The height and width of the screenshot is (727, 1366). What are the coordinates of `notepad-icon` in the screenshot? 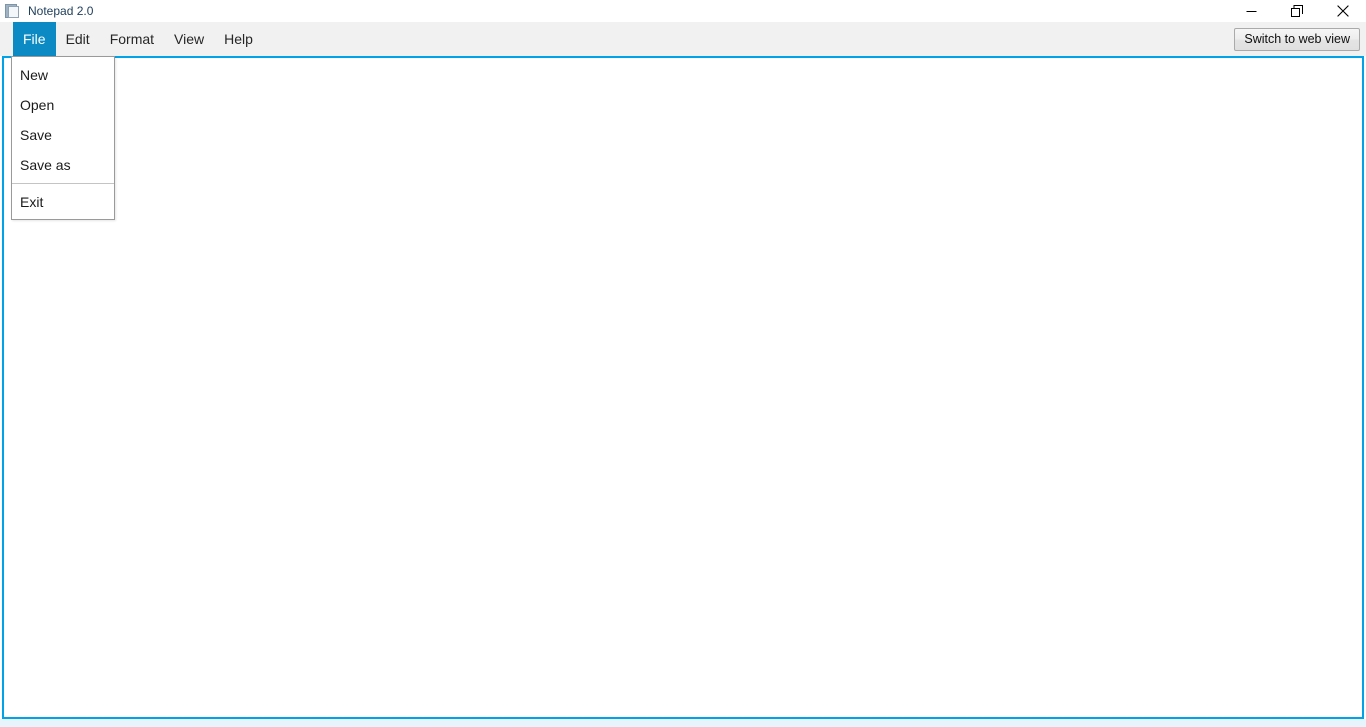 It's located at (13, 11).